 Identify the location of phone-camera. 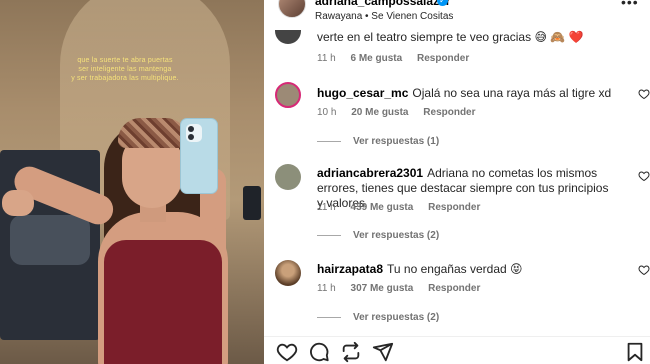
(194, 133).